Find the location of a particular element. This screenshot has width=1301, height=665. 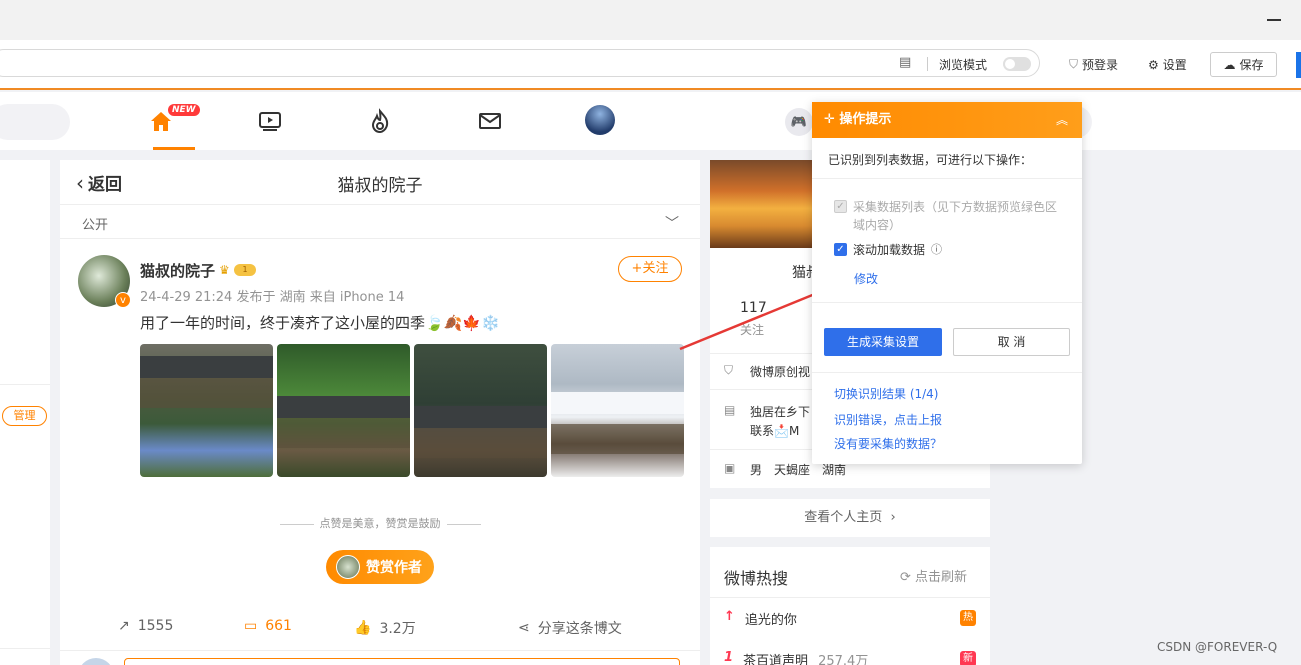

pin-top-icon: ↑ is located at coordinates (729, 616).